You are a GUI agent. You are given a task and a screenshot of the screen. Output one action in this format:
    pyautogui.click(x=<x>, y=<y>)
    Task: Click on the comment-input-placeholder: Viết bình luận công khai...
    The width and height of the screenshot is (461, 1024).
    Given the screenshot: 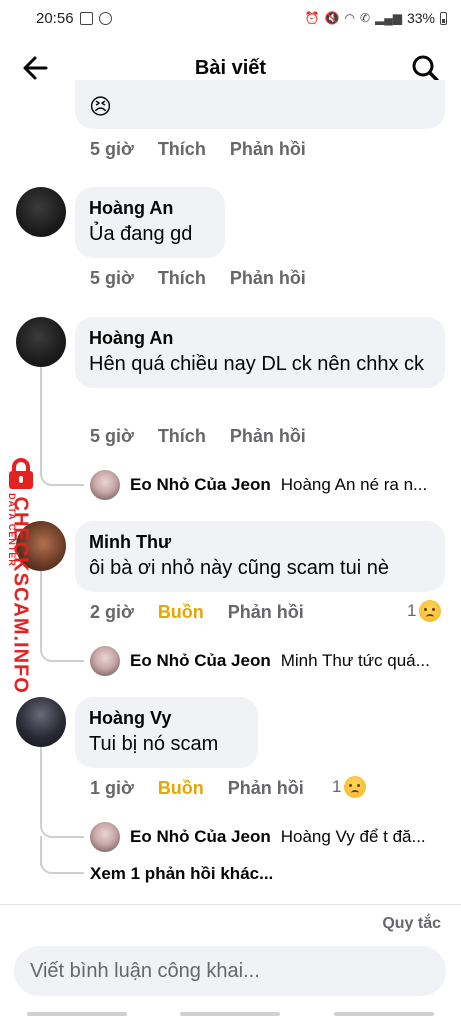 What is the action you would take?
    pyautogui.click(x=145, y=970)
    